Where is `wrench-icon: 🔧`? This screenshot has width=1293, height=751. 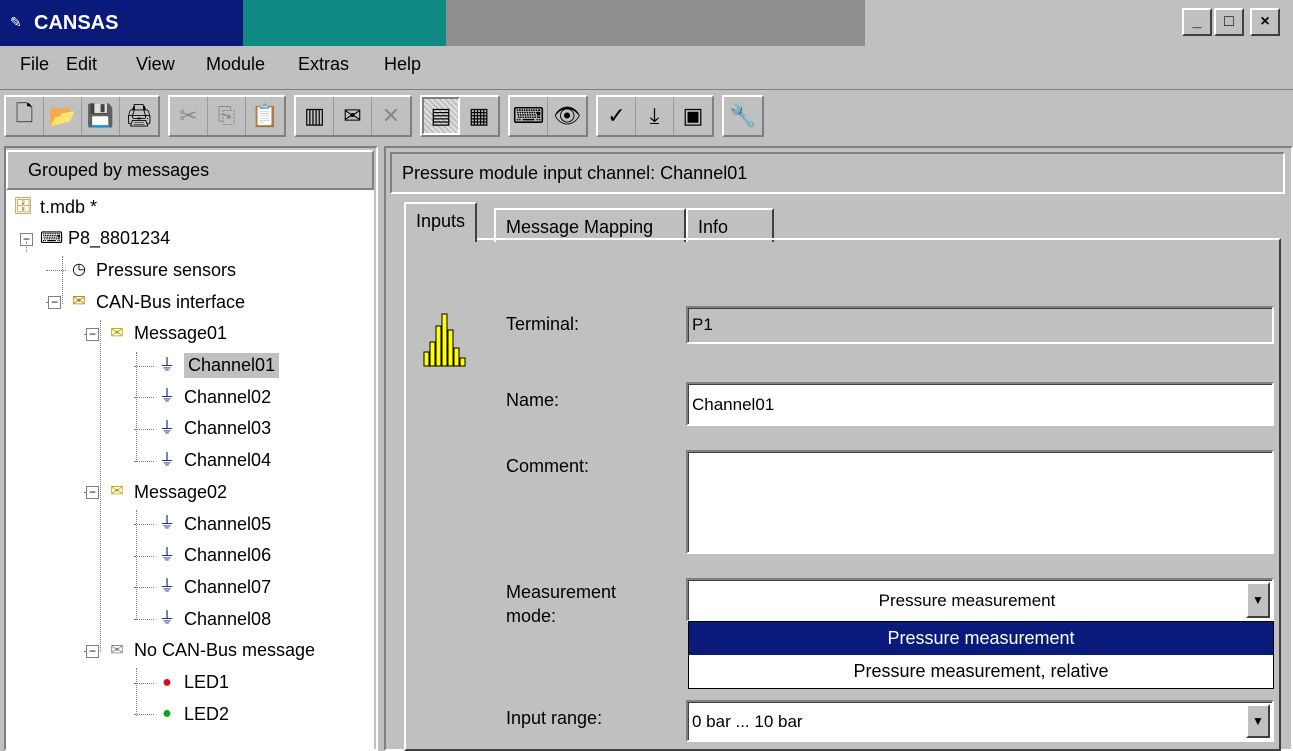
wrench-icon: 🔧 is located at coordinates (743, 116).